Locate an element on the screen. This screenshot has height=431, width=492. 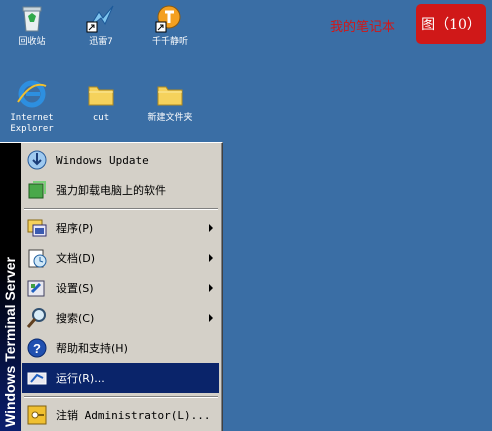
menu-item-help: ? 帮助和支持(H) is located at coordinates (120, 348).